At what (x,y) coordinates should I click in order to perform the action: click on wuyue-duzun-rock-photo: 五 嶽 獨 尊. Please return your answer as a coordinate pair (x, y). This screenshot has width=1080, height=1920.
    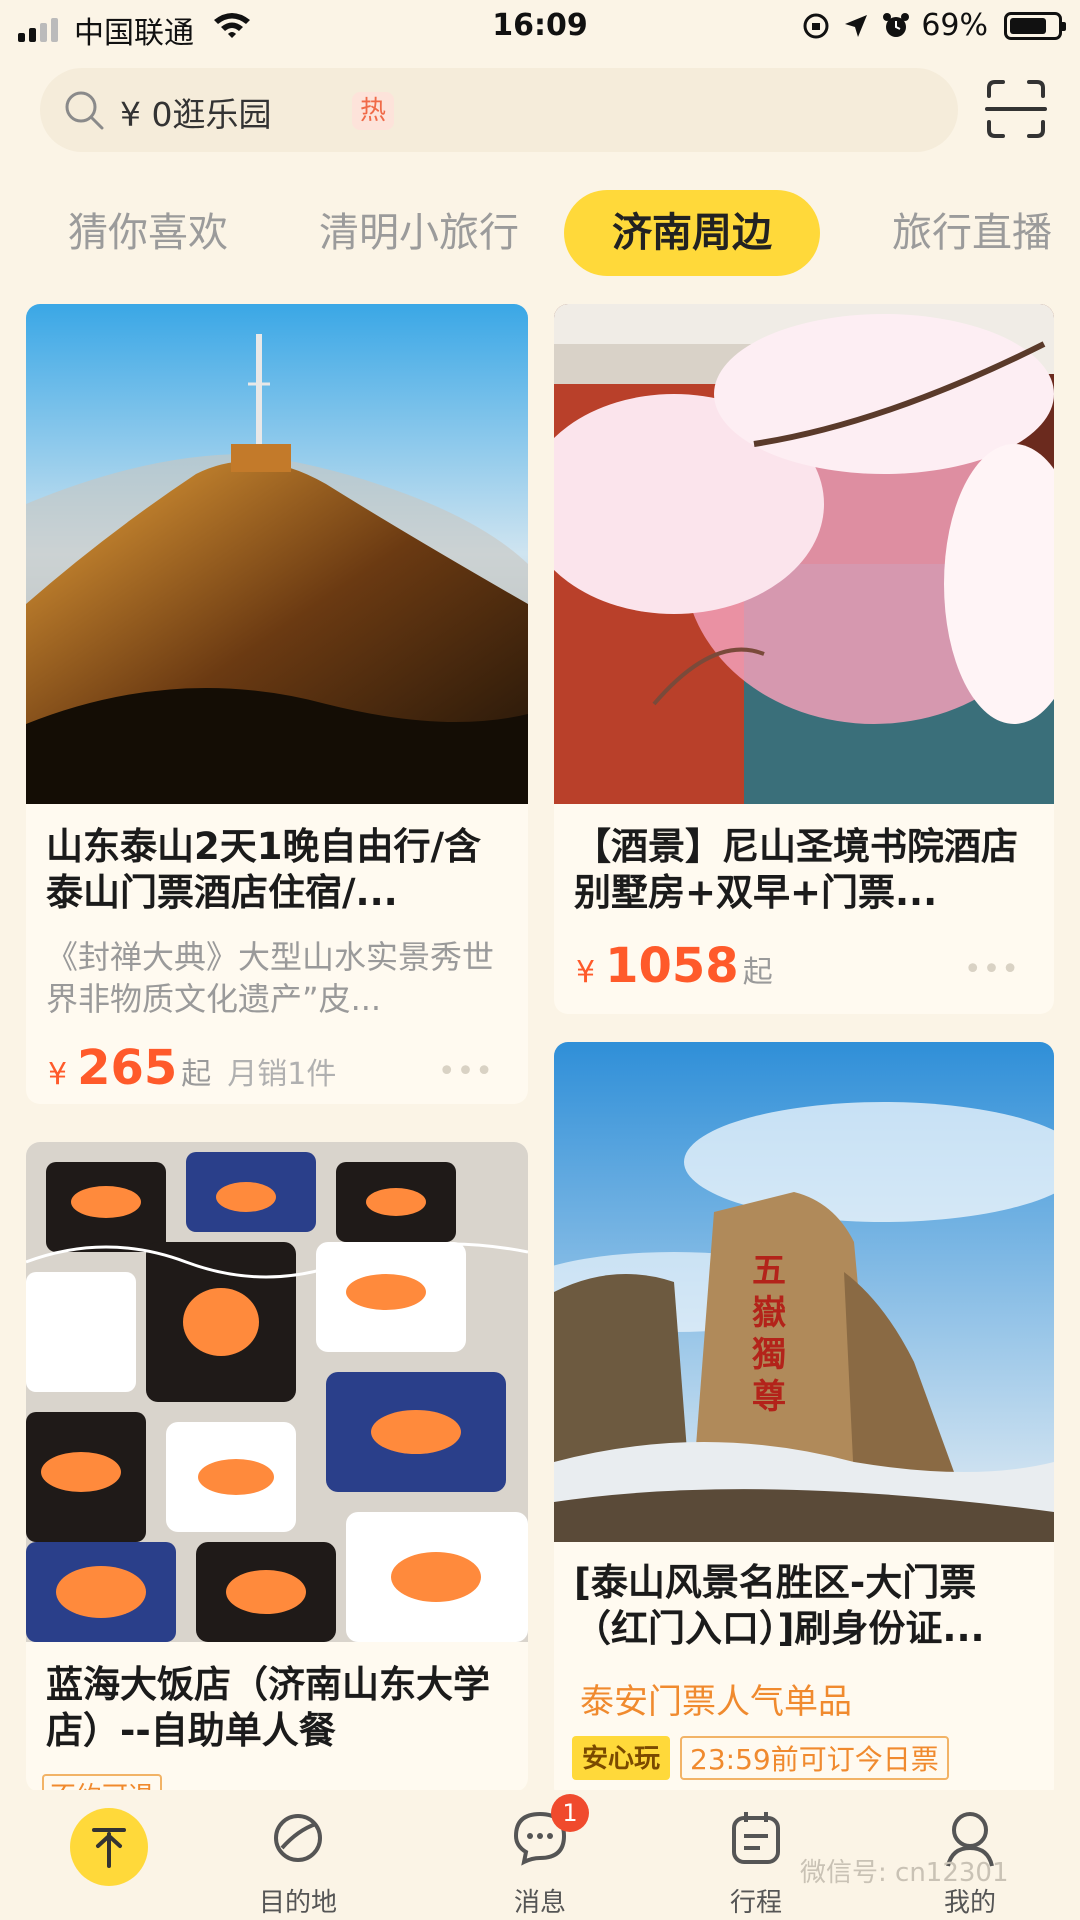
    Looking at the image, I should click on (804, 1292).